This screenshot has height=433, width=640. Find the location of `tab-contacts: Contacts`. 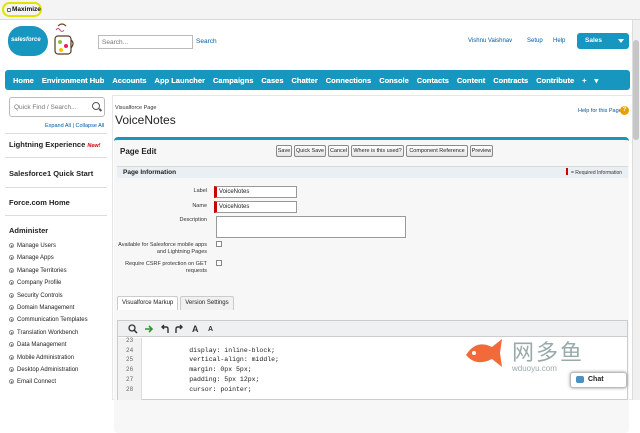

tab-contacts: Contacts is located at coordinates (433, 80).